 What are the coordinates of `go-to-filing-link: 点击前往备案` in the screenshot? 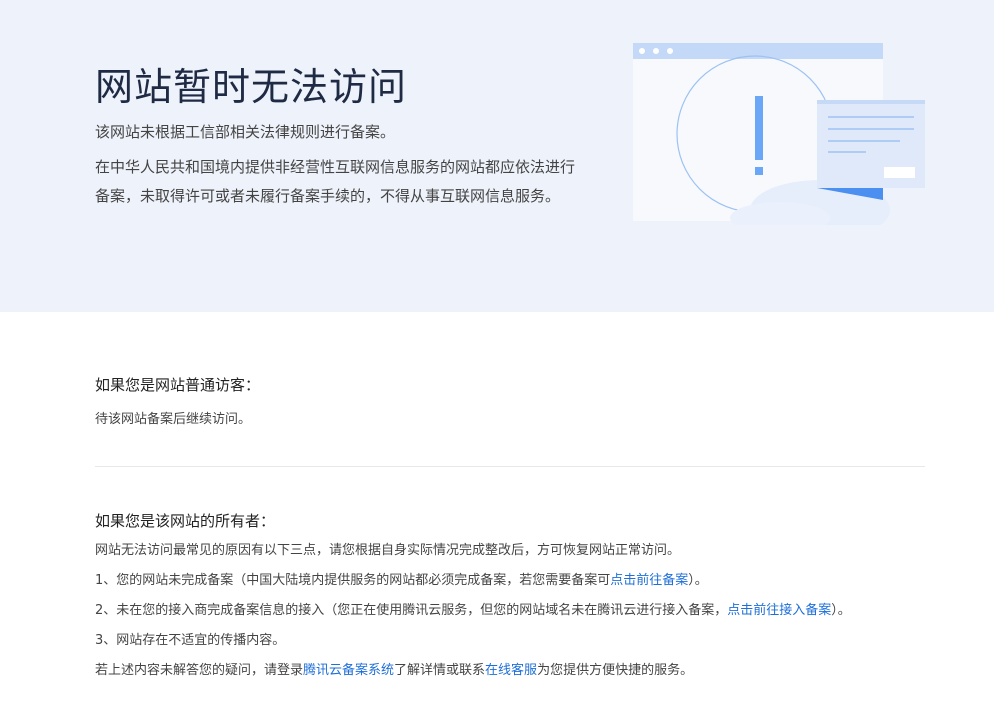 It's located at (649, 580).